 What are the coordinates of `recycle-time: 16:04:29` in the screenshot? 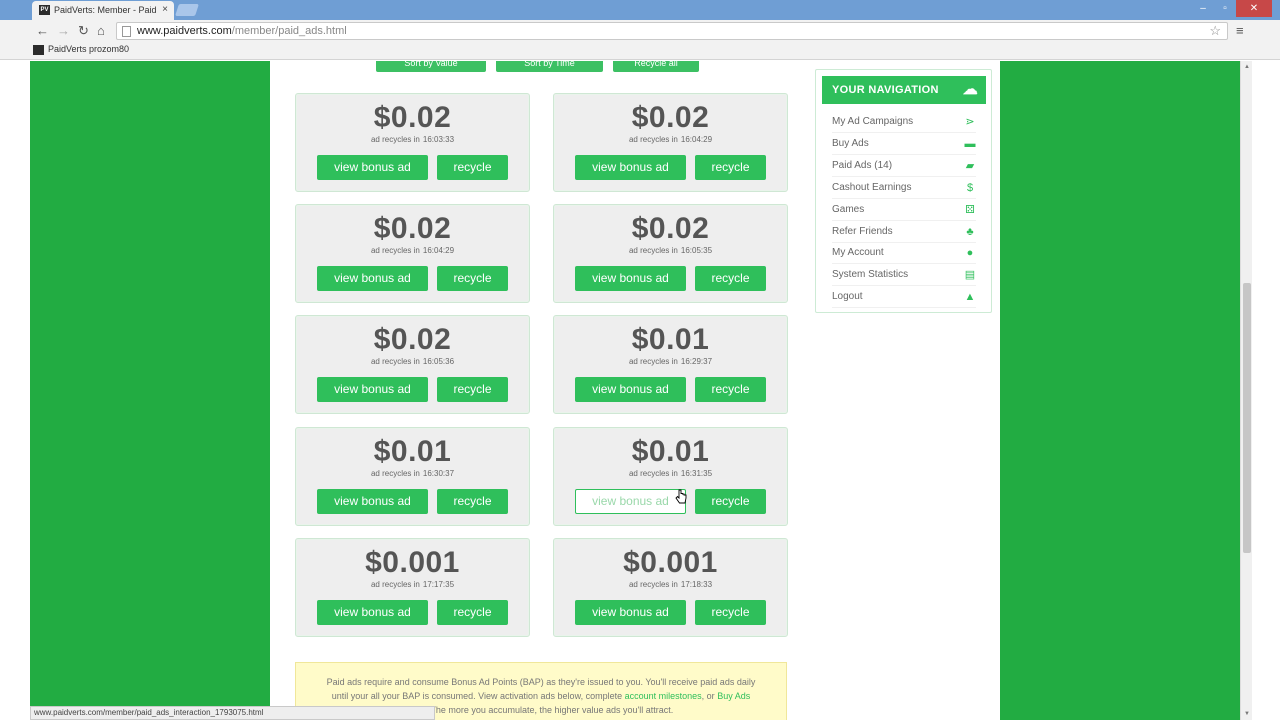 It's located at (696, 139).